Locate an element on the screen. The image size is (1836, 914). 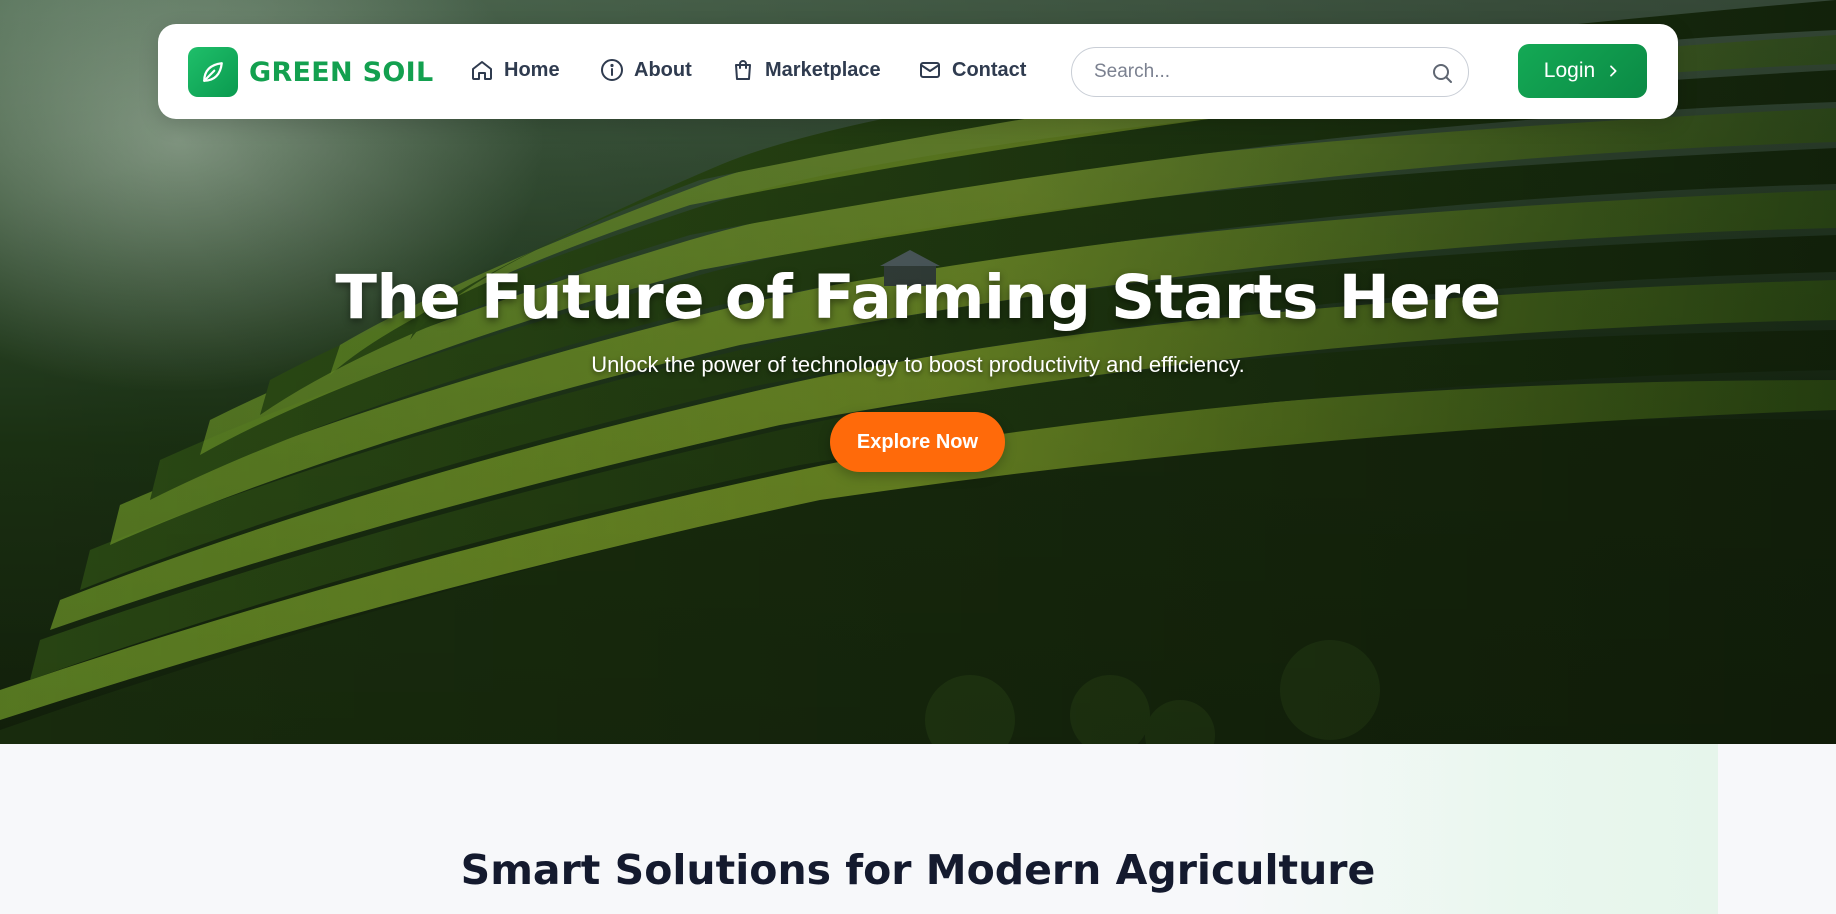
brand-name: GREEN SOIL is located at coordinates (341, 72).